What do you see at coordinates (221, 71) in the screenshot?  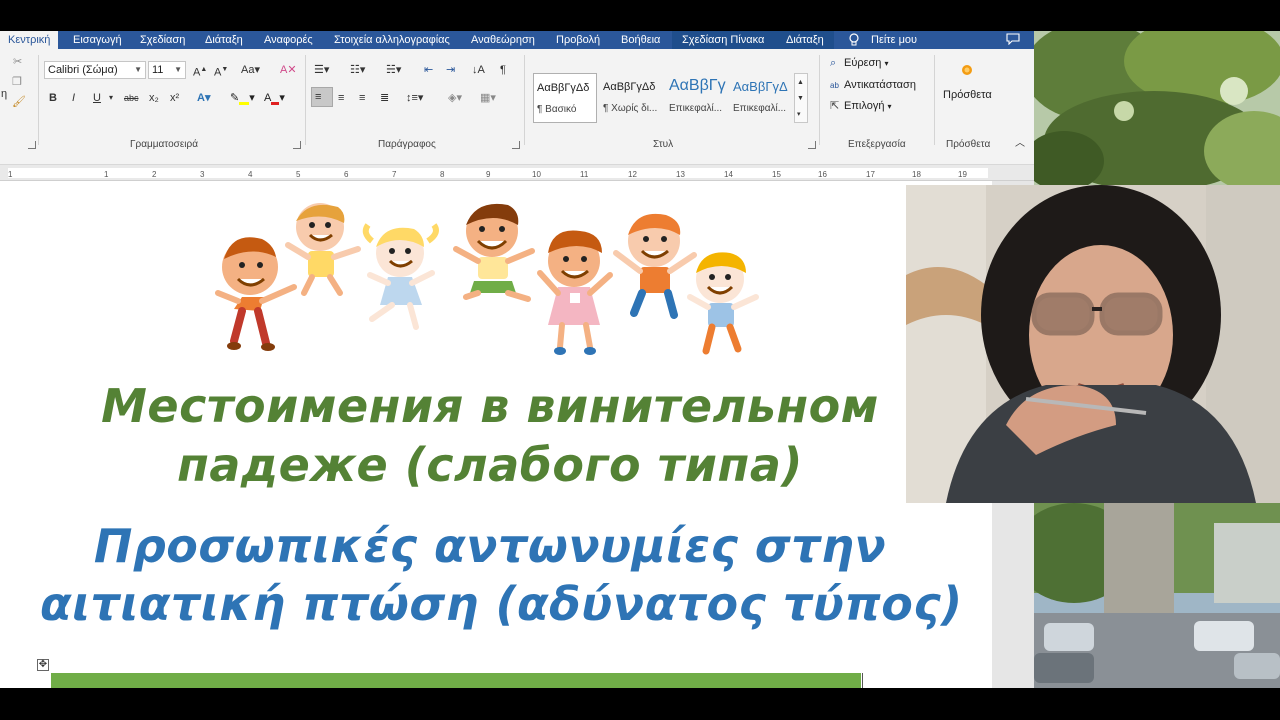 I see `shrink-font-icon: A▼` at bounding box center [221, 71].